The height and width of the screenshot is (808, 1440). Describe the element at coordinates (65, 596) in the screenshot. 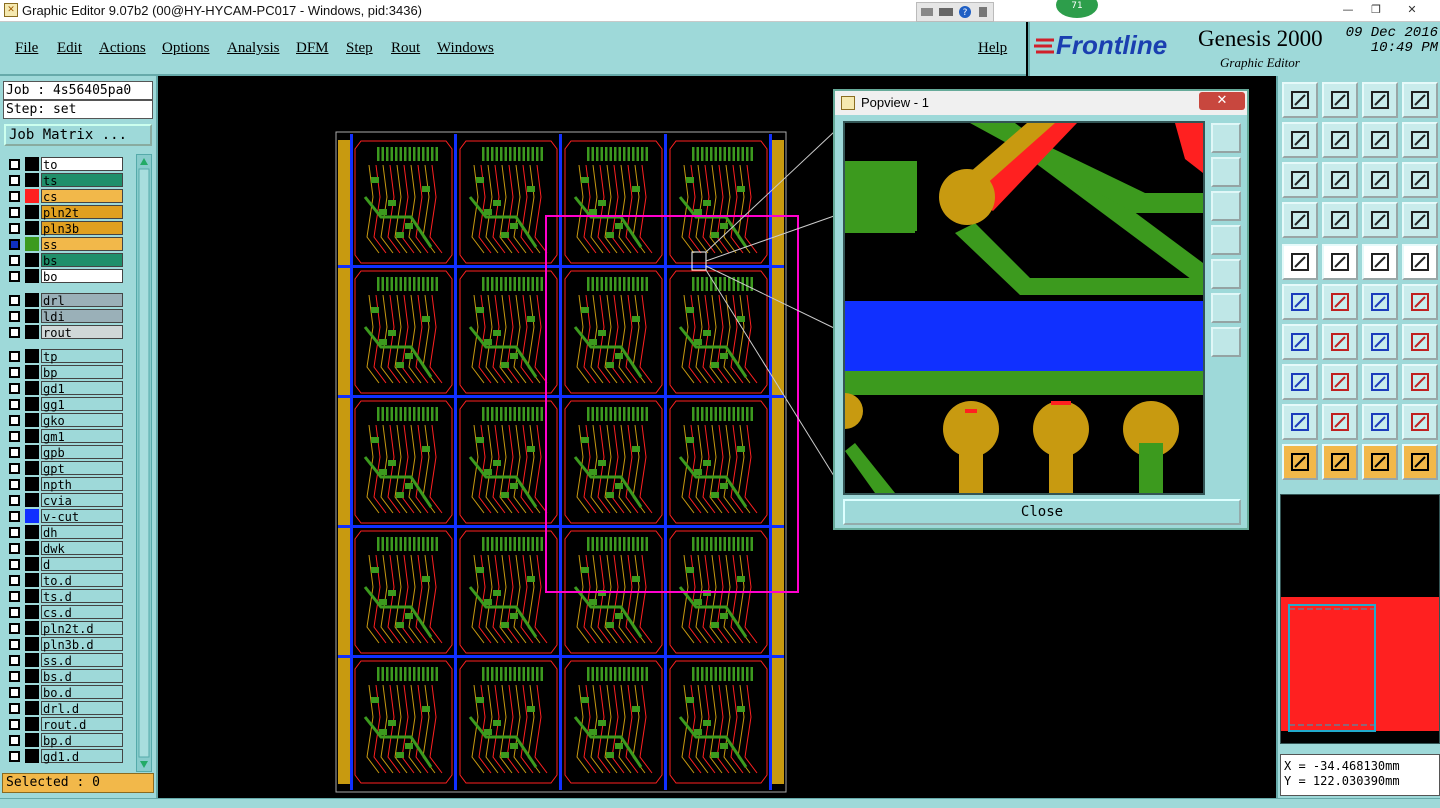

I see `layer-row-ts.d: ts.d` at that location.